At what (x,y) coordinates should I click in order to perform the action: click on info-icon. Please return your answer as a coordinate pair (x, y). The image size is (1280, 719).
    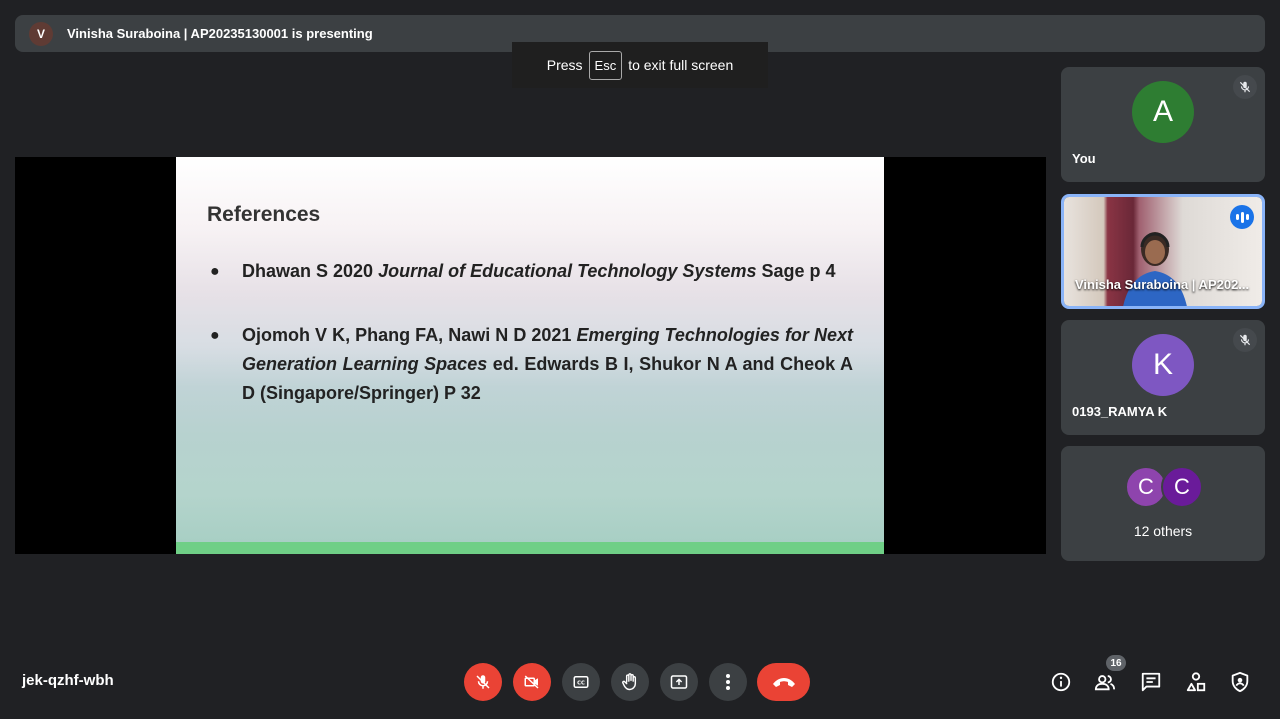
    Looking at the image, I should click on (1061, 682).